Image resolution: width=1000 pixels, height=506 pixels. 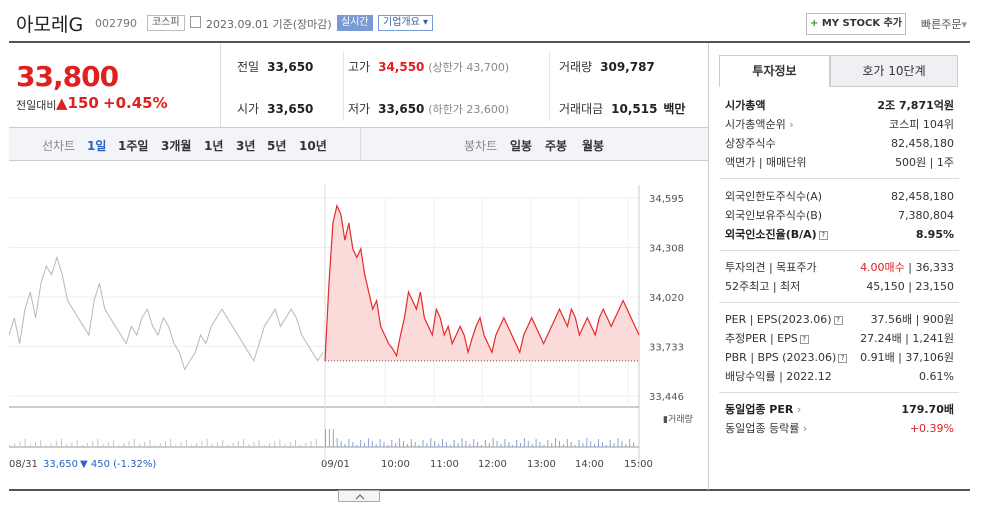 What do you see at coordinates (839, 125) in the screenshot?
I see `info-row: 시가총액순위 › 코스피 104위` at bounding box center [839, 125].